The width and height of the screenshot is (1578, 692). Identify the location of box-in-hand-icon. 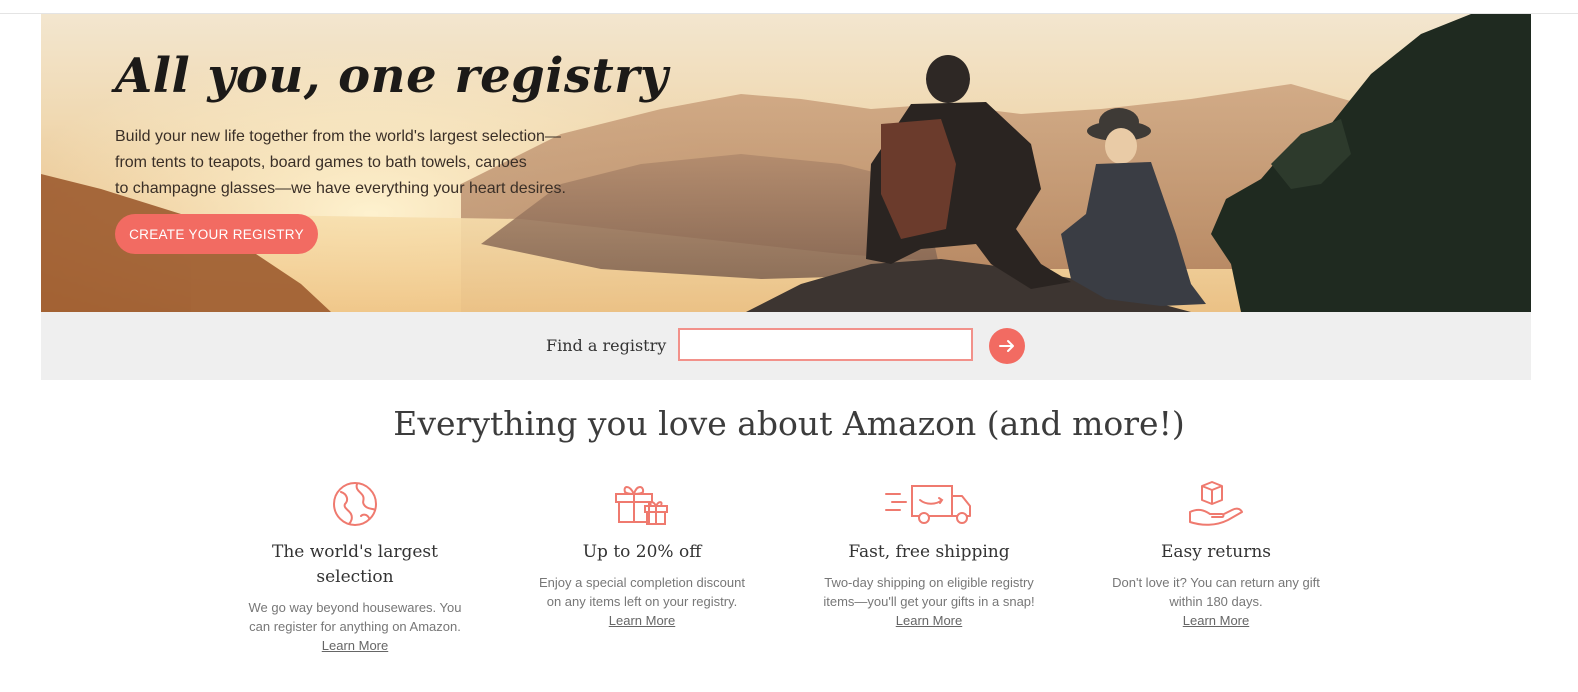
(1216, 503).